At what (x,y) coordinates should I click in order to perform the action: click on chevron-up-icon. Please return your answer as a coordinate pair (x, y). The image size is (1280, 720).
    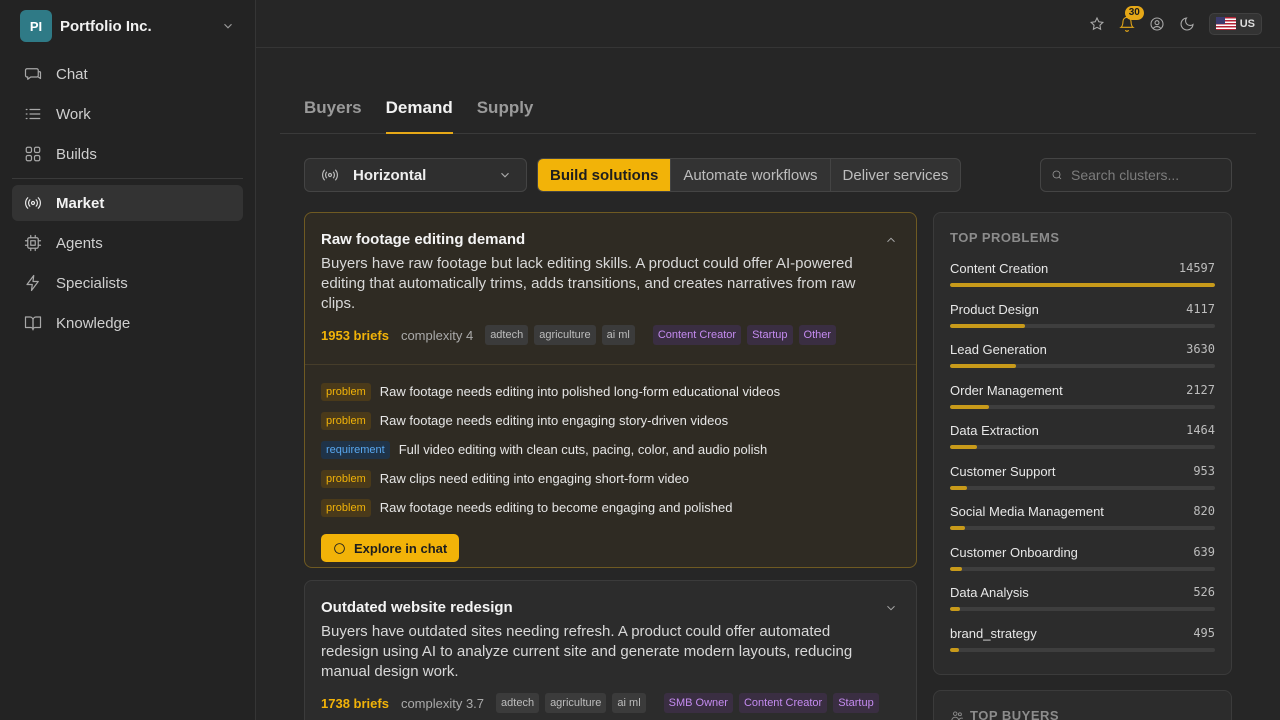
    Looking at the image, I should click on (891, 240).